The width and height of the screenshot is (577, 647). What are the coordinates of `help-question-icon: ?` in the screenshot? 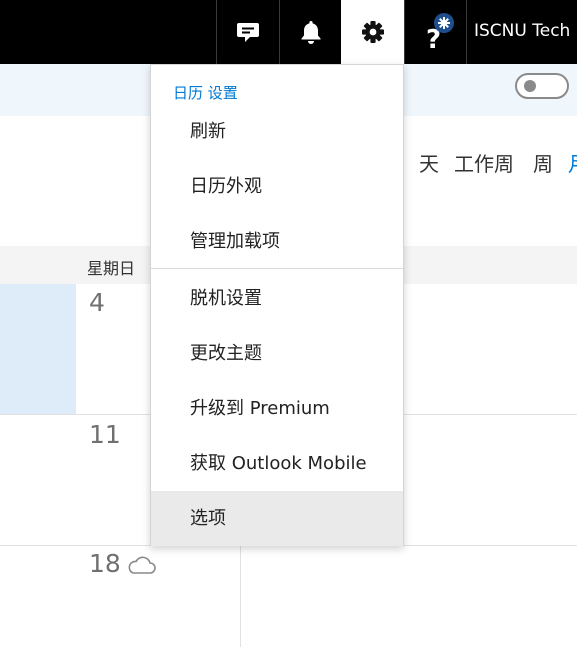 It's located at (440, 33).